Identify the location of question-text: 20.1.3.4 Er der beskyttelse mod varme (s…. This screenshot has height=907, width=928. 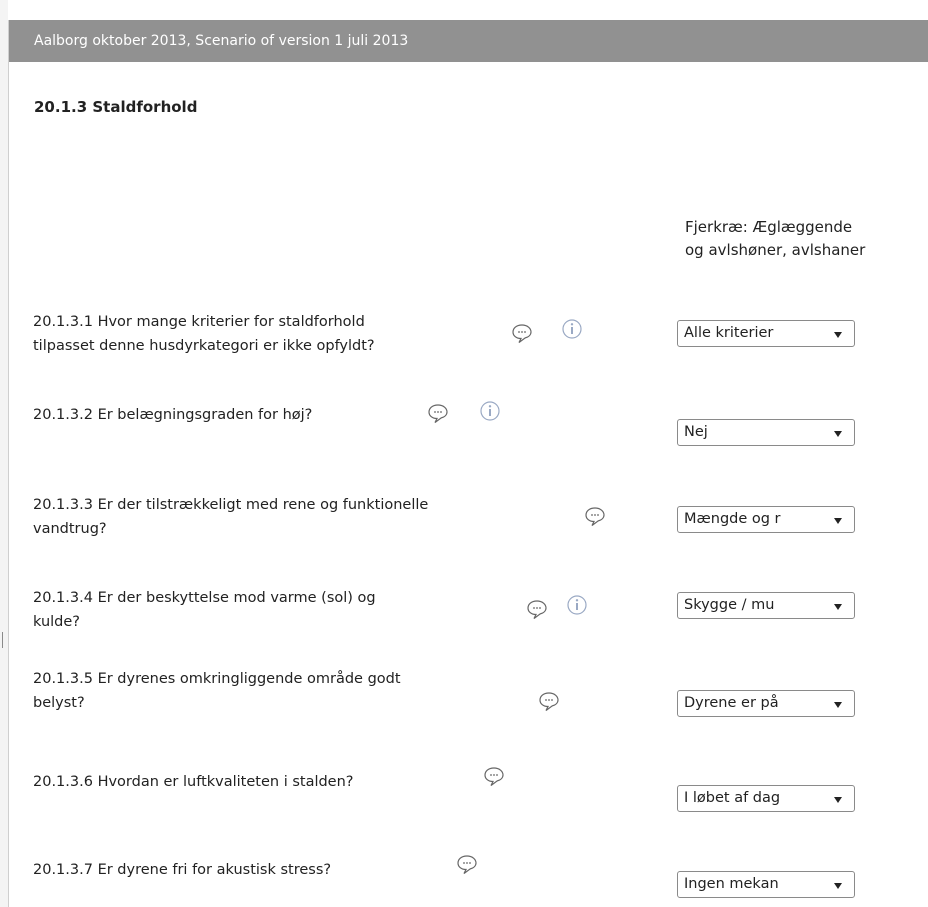
(204, 610).